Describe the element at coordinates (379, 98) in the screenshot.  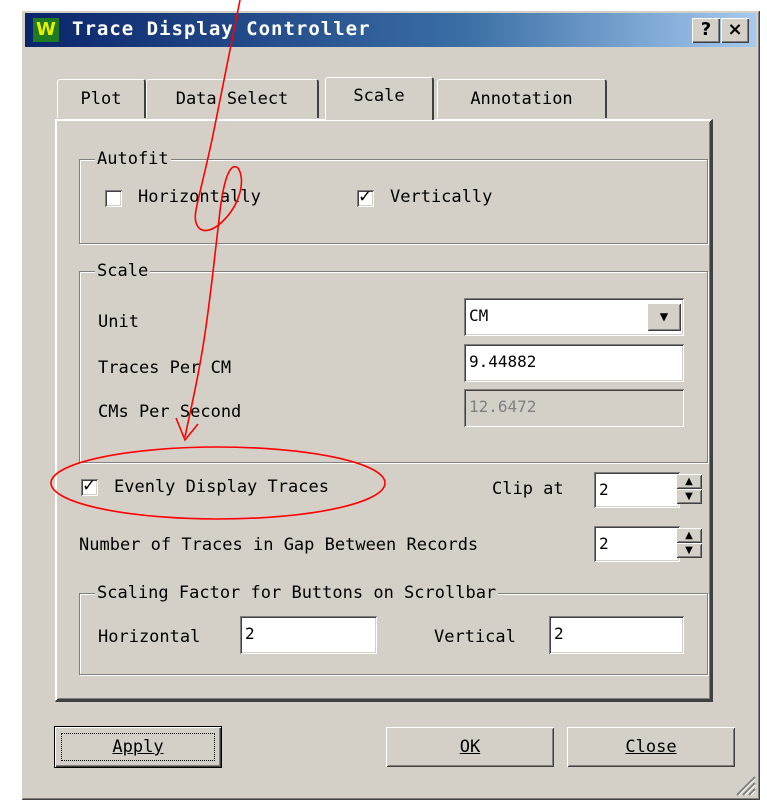
I see `tab-scale: Scale` at that location.